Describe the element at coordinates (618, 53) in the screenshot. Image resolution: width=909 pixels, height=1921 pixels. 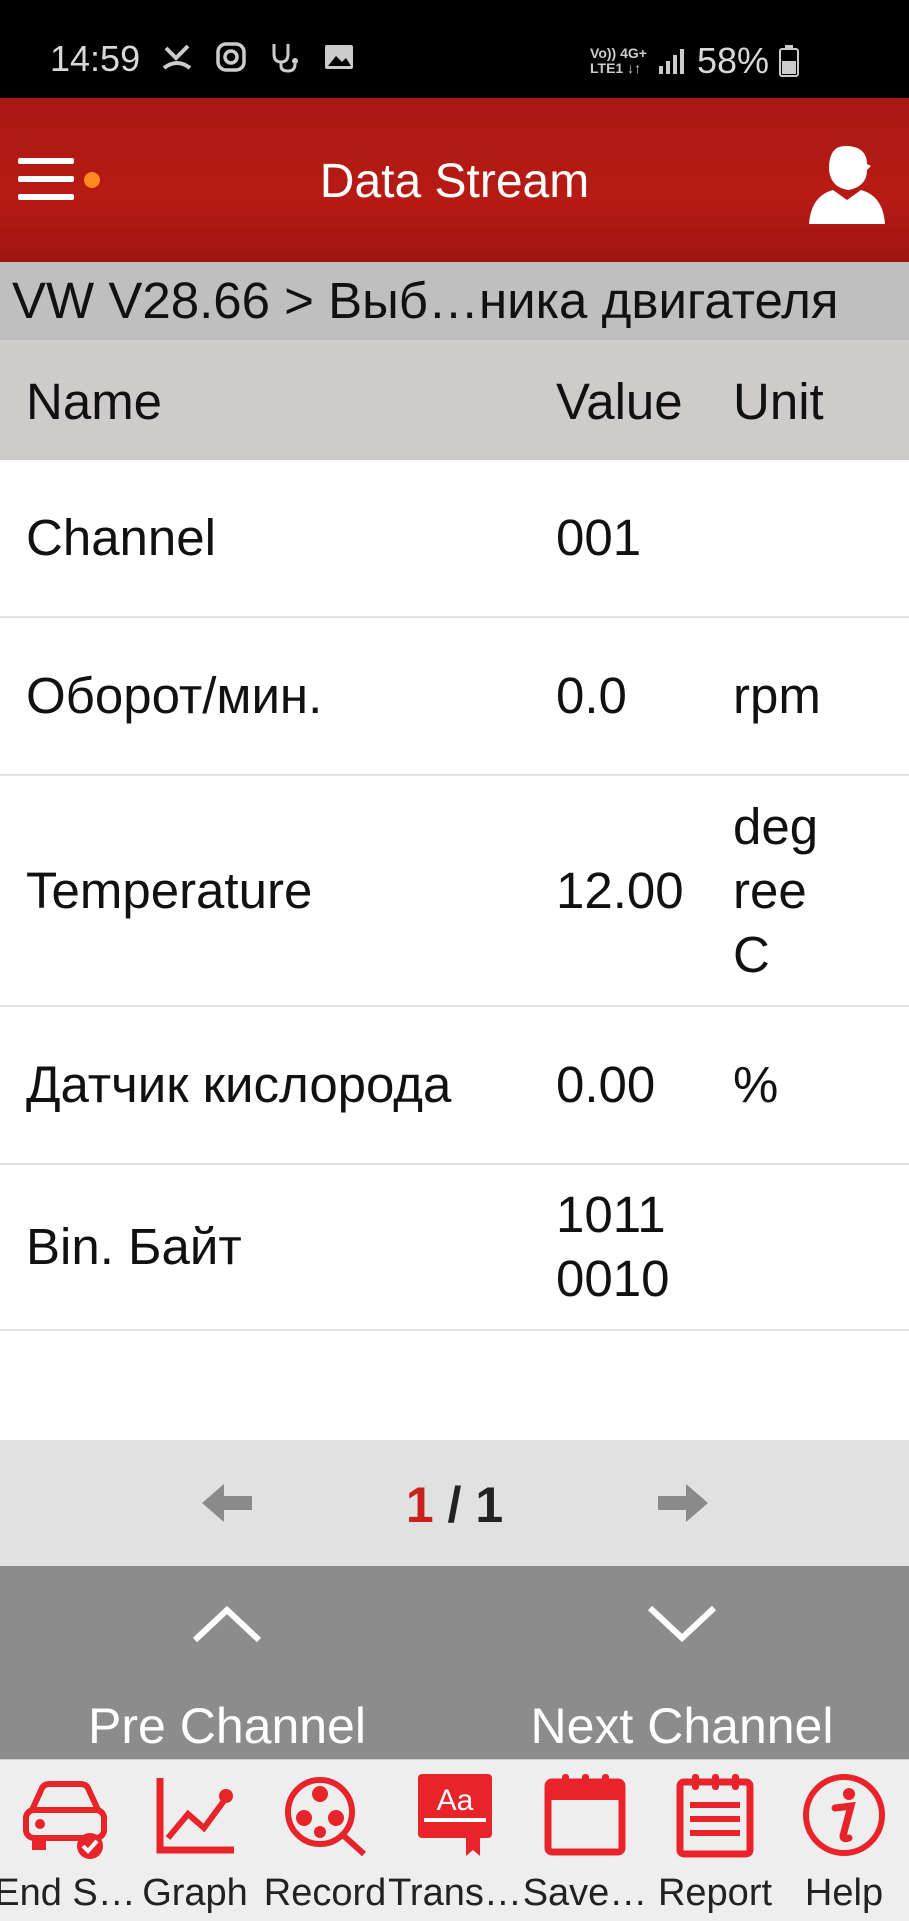
I see `network-type-top: Vo)) 4G+` at that location.